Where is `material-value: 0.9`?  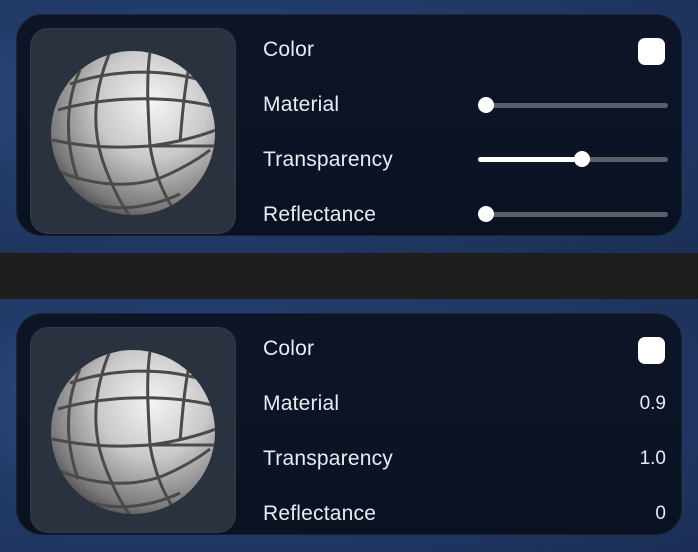 material-value: 0.9 is located at coordinates (652, 403).